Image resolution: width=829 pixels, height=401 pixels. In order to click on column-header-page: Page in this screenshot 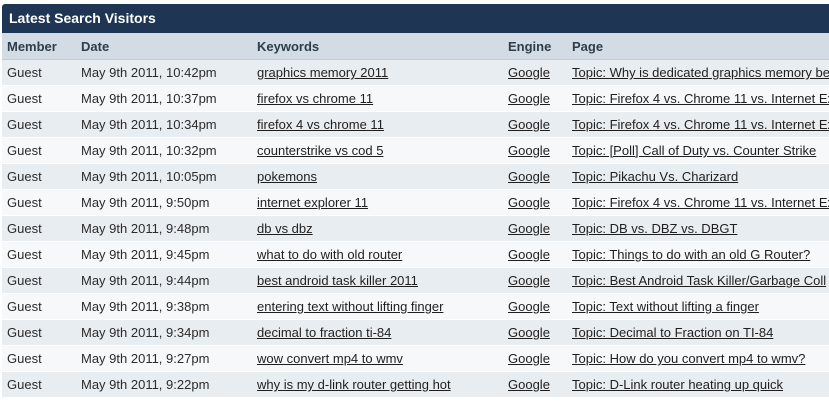, I will do `click(698, 46)`.